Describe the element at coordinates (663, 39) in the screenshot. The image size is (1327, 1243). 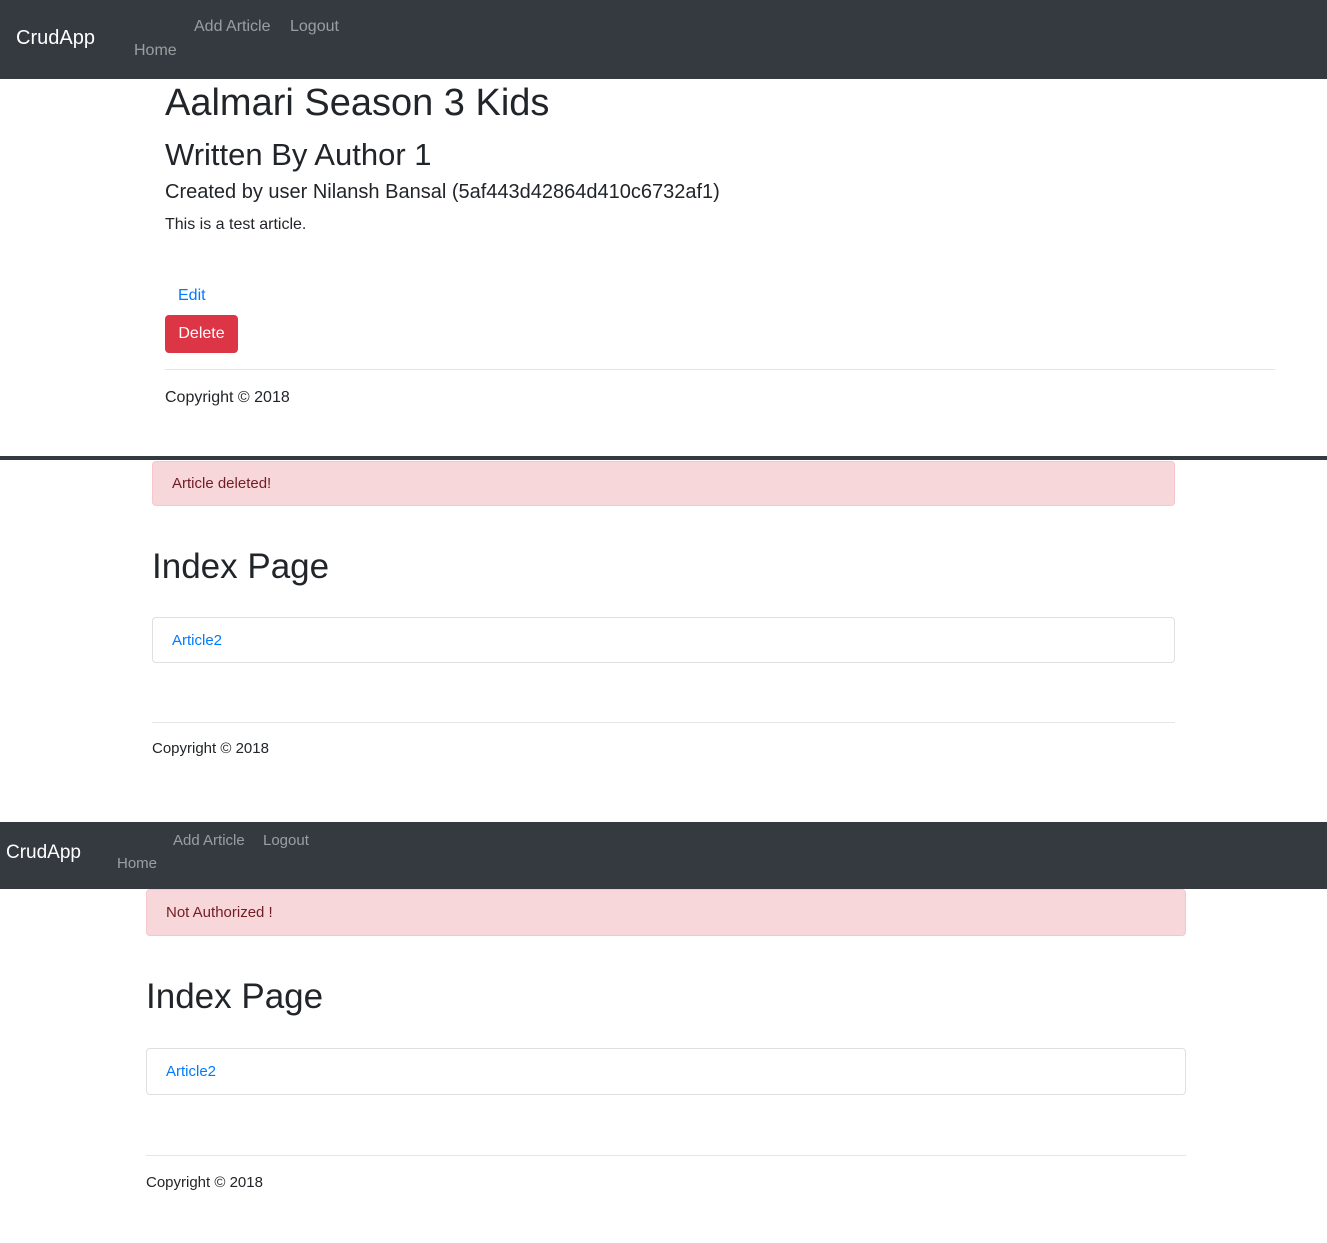
I see `navbar-top: CrudApp Home Add Article Logout` at that location.